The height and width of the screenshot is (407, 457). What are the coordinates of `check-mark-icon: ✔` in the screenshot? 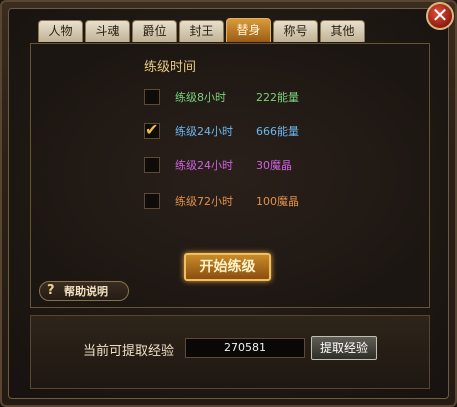 It's located at (152, 129).